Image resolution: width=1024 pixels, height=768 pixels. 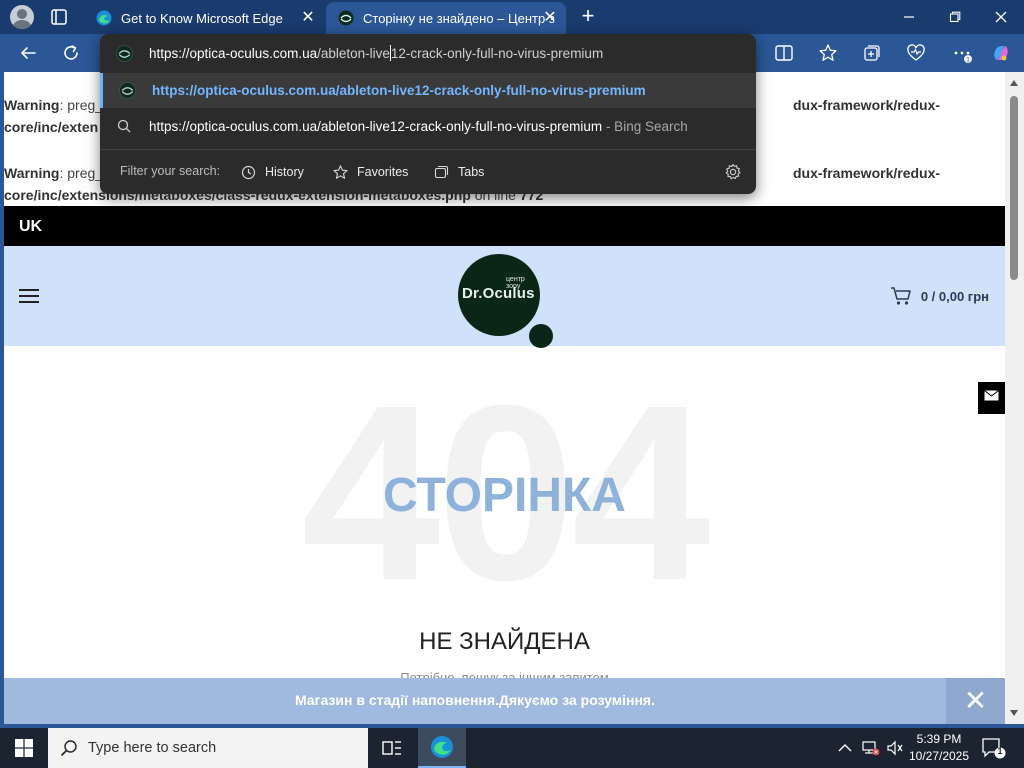 What do you see at coordinates (541, 336) in the screenshot?
I see `logo-dot` at bounding box center [541, 336].